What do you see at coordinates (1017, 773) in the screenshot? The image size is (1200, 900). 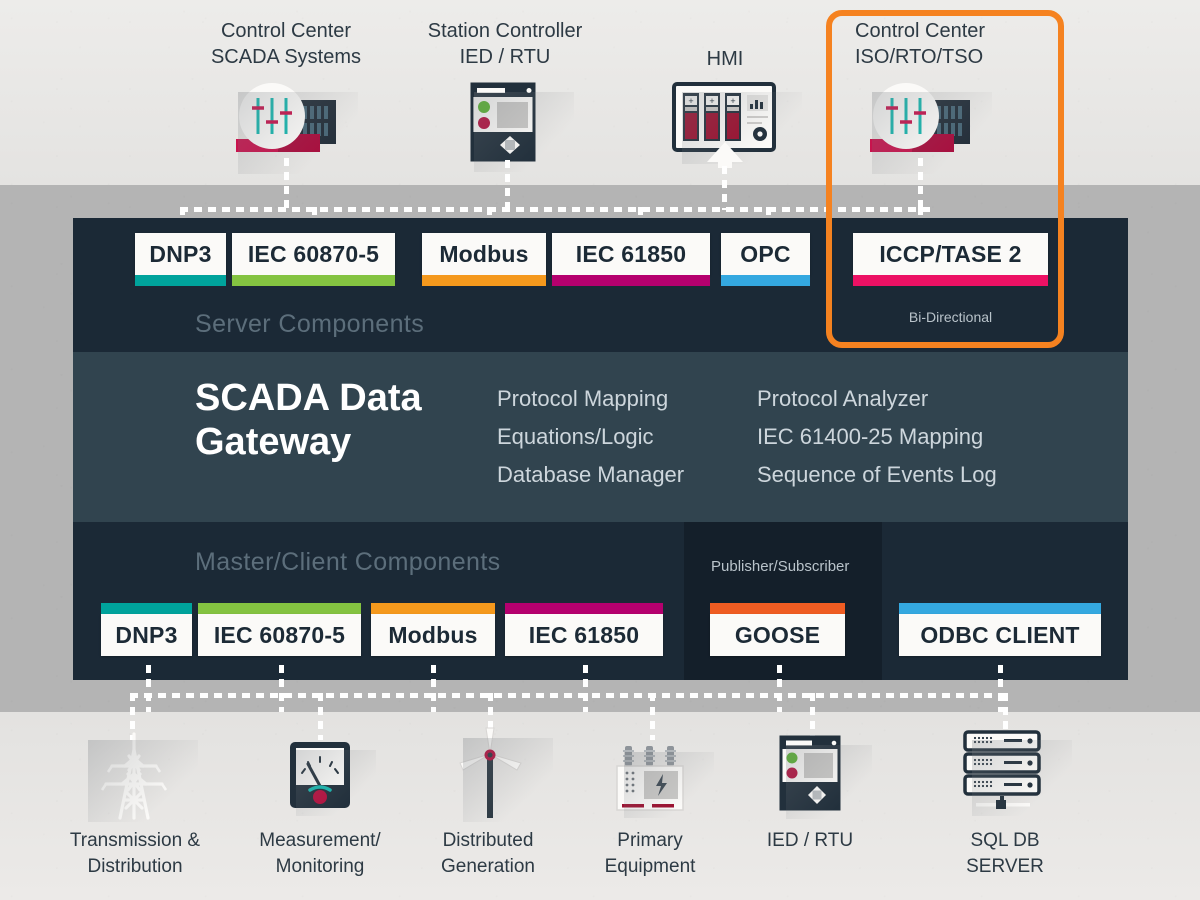 I see `server-rack-icon` at bounding box center [1017, 773].